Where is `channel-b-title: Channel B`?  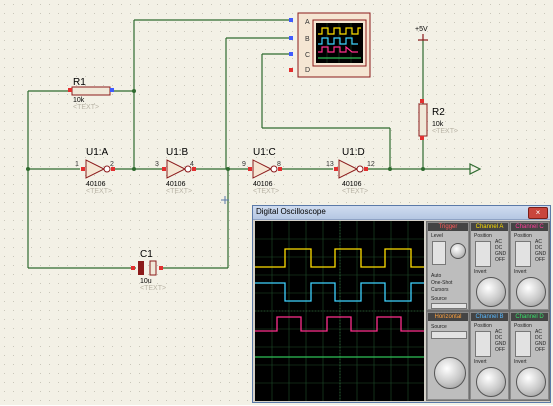
channel-b-title: Channel B is located at coordinates (489, 317).